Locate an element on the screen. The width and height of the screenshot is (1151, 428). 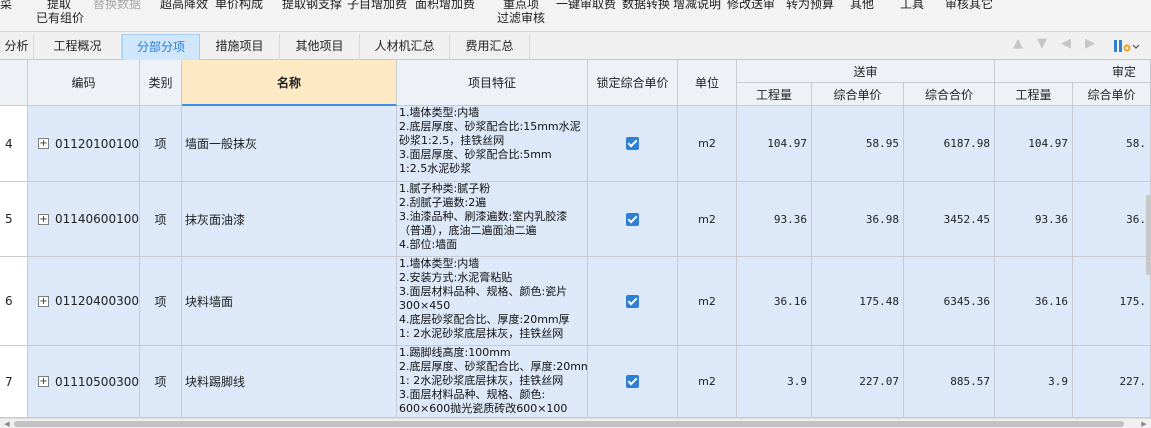
ribbon-steel-support-button: 提取钢支撑 is located at coordinates (312, 5).